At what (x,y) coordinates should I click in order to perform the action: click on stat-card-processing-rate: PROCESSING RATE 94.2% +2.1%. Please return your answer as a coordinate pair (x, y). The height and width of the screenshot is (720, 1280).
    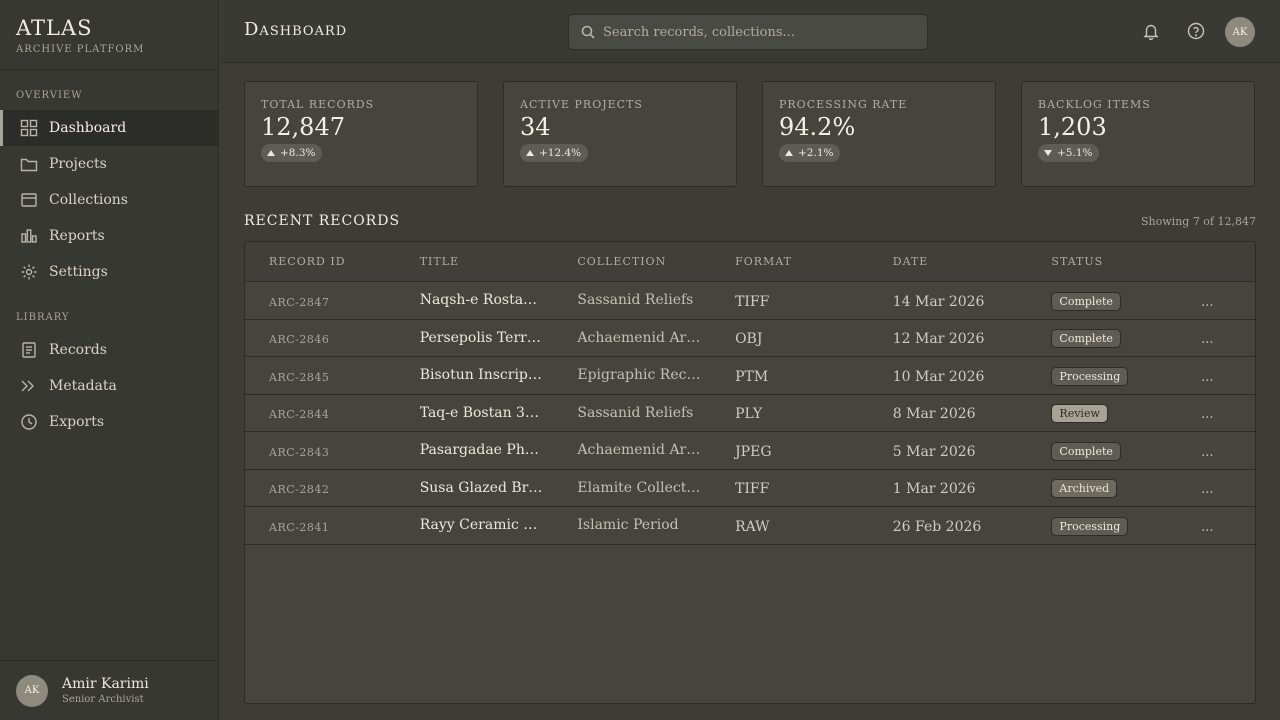
    Looking at the image, I should click on (879, 134).